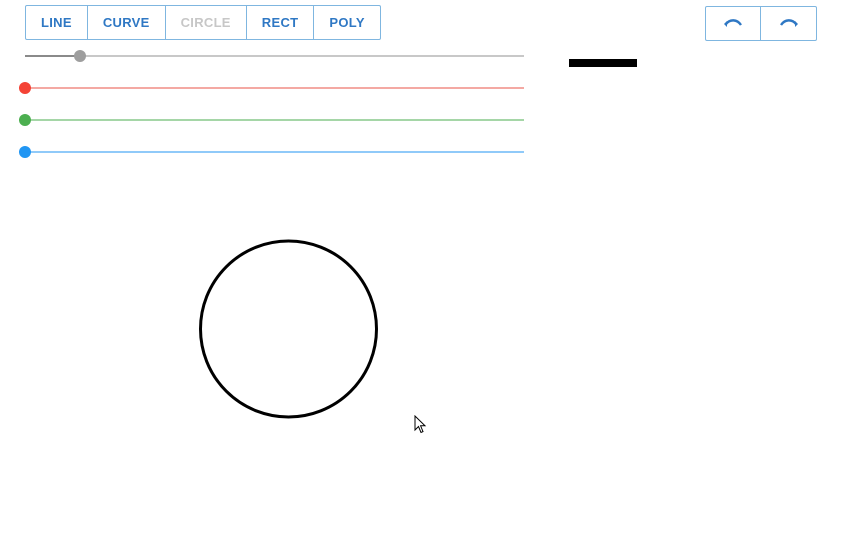  I want to click on drawn-circle, so click(288, 329).